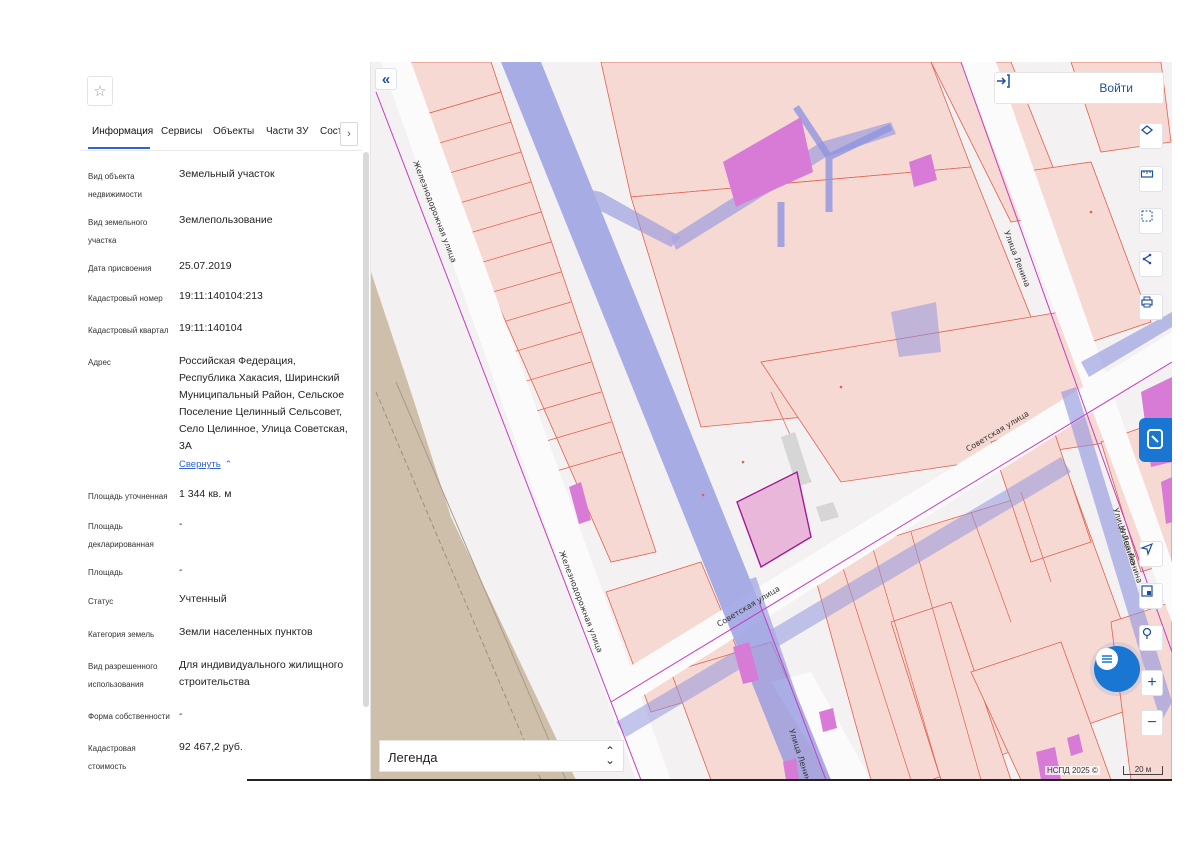 This screenshot has height=849, width=1200. Describe the element at coordinates (1147, 591) in the screenshot. I see `minimap-icon` at that location.